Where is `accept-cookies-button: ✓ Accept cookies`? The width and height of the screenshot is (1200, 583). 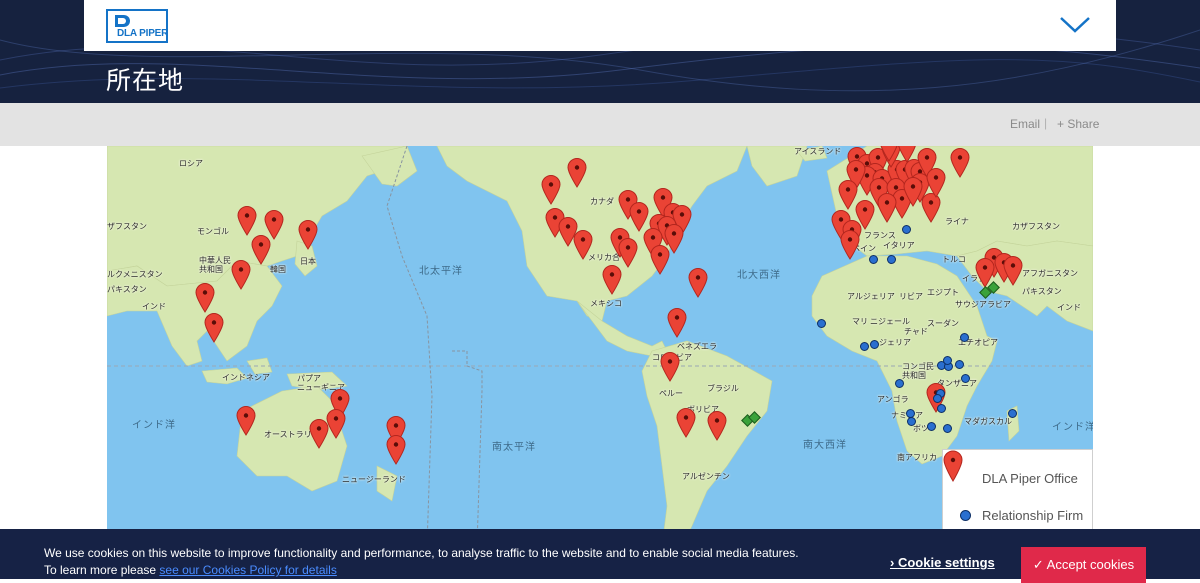 accept-cookies-button: ✓ Accept cookies is located at coordinates (1083, 565).